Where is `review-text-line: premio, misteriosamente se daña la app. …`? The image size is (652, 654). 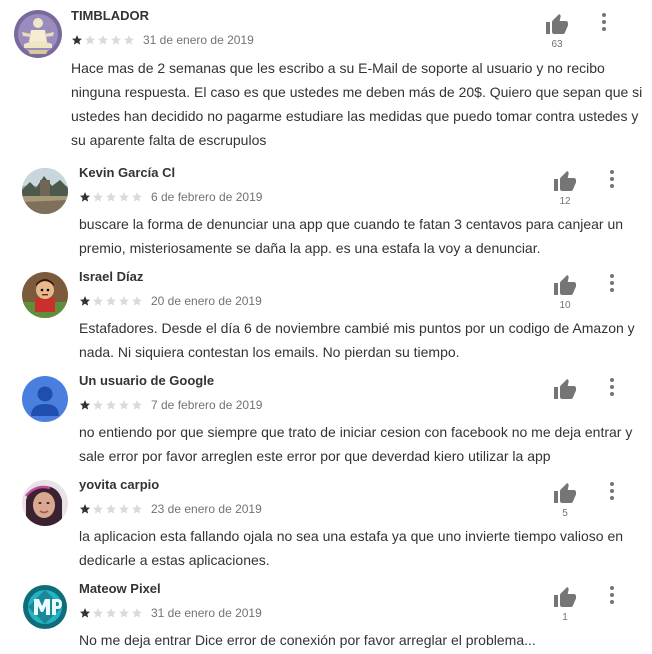 review-text-line: premio, misteriosamente se daña la app. … is located at coordinates (310, 248).